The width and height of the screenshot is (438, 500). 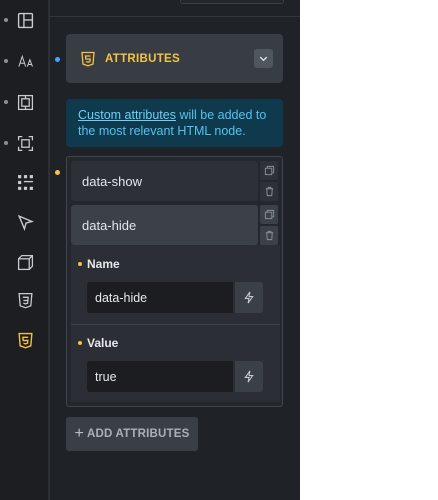 I want to click on typography-icon, so click(x=26, y=61).